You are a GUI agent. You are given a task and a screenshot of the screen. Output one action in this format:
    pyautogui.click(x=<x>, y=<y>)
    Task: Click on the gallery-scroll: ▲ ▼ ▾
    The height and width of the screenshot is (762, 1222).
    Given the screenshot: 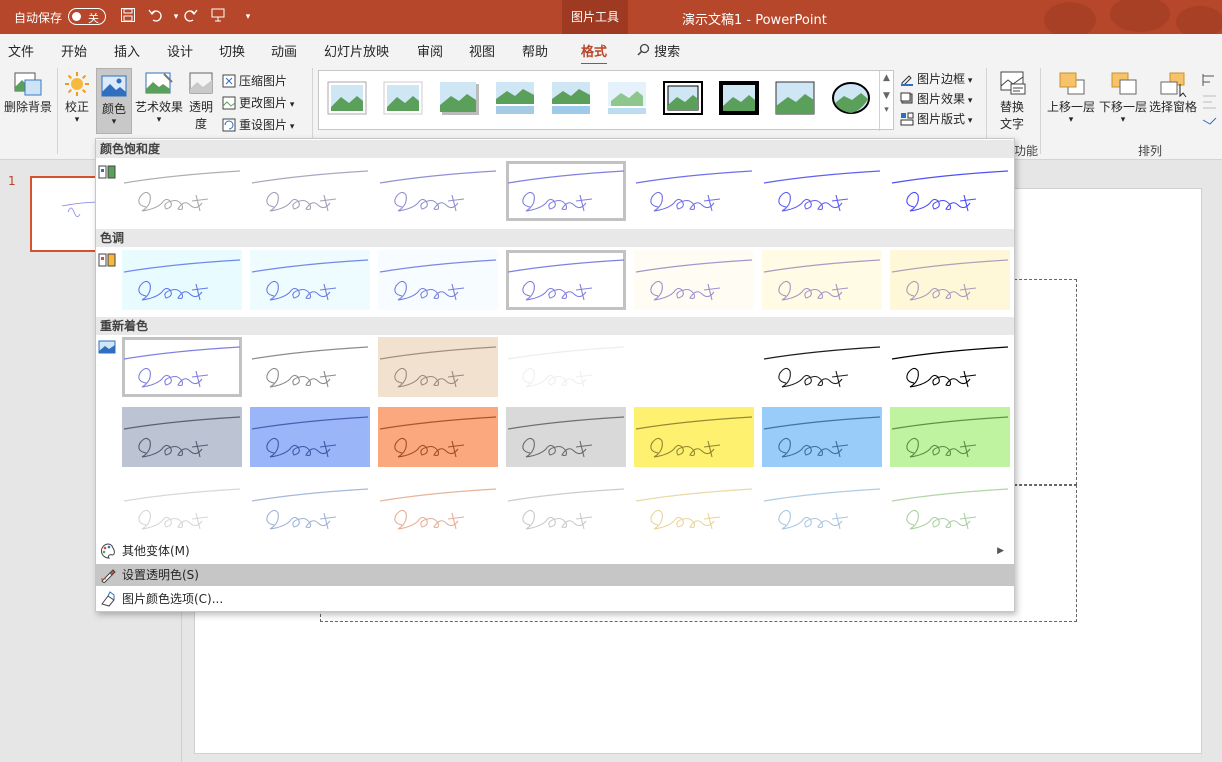 What is the action you would take?
    pyautogui.click(x=886, y=101)
    